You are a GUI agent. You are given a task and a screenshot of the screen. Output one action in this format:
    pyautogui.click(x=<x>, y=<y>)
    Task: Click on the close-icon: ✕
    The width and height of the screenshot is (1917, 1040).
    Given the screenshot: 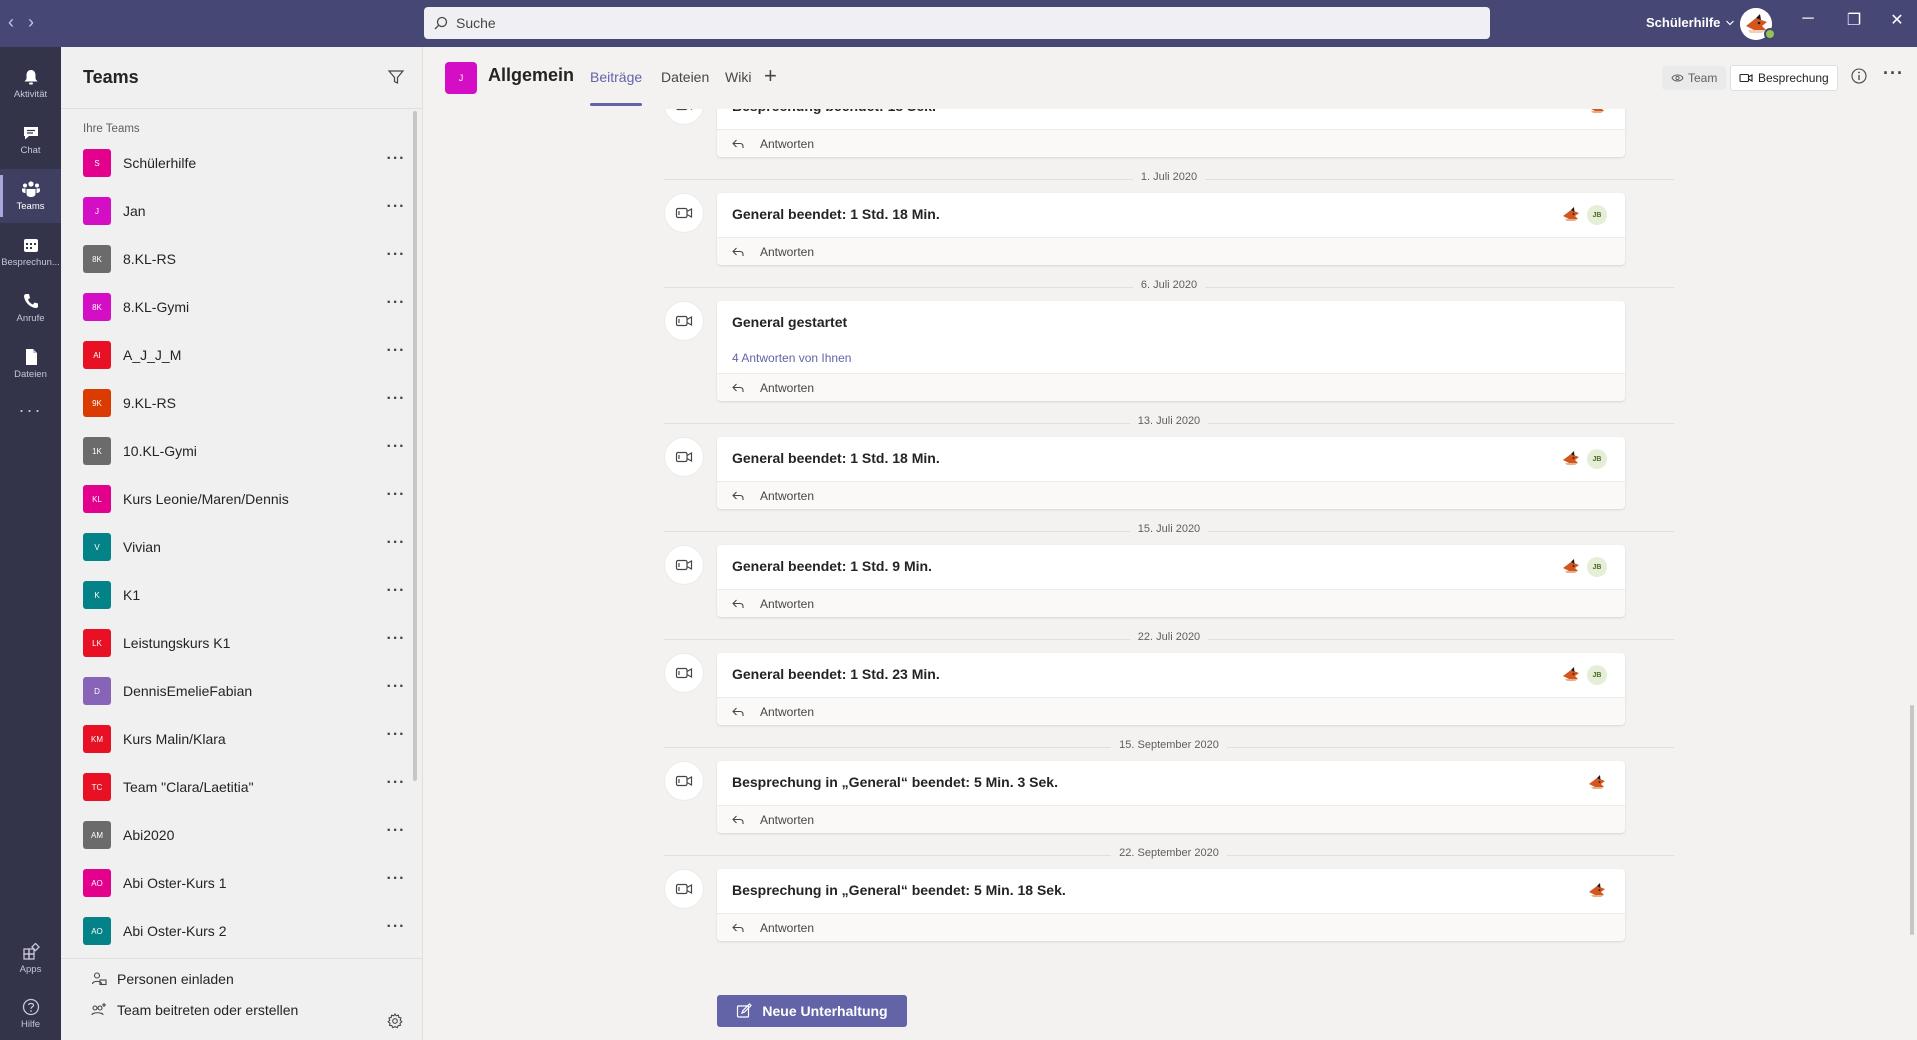 What is the action you would take?
    pyautogui.click(x=1897, y=20)
    